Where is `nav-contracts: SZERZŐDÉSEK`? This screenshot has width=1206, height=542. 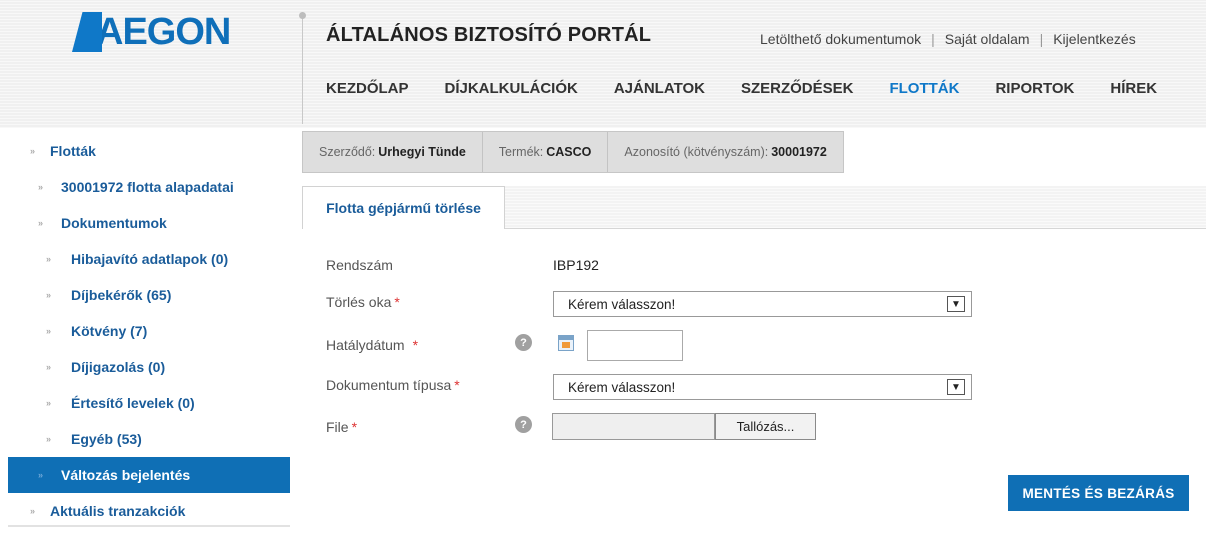
nav-contracts: SZERZŐDÉSEK is located at coordinates (797, 88).